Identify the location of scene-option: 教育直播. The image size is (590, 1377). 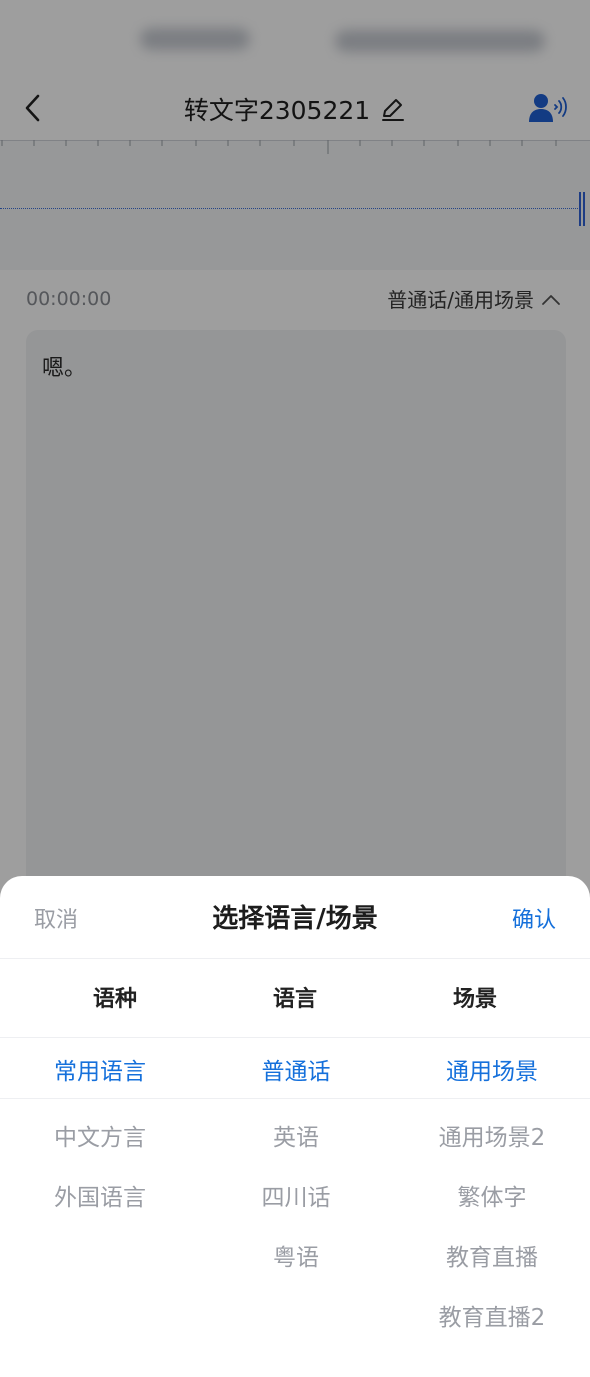
(492, 1255).